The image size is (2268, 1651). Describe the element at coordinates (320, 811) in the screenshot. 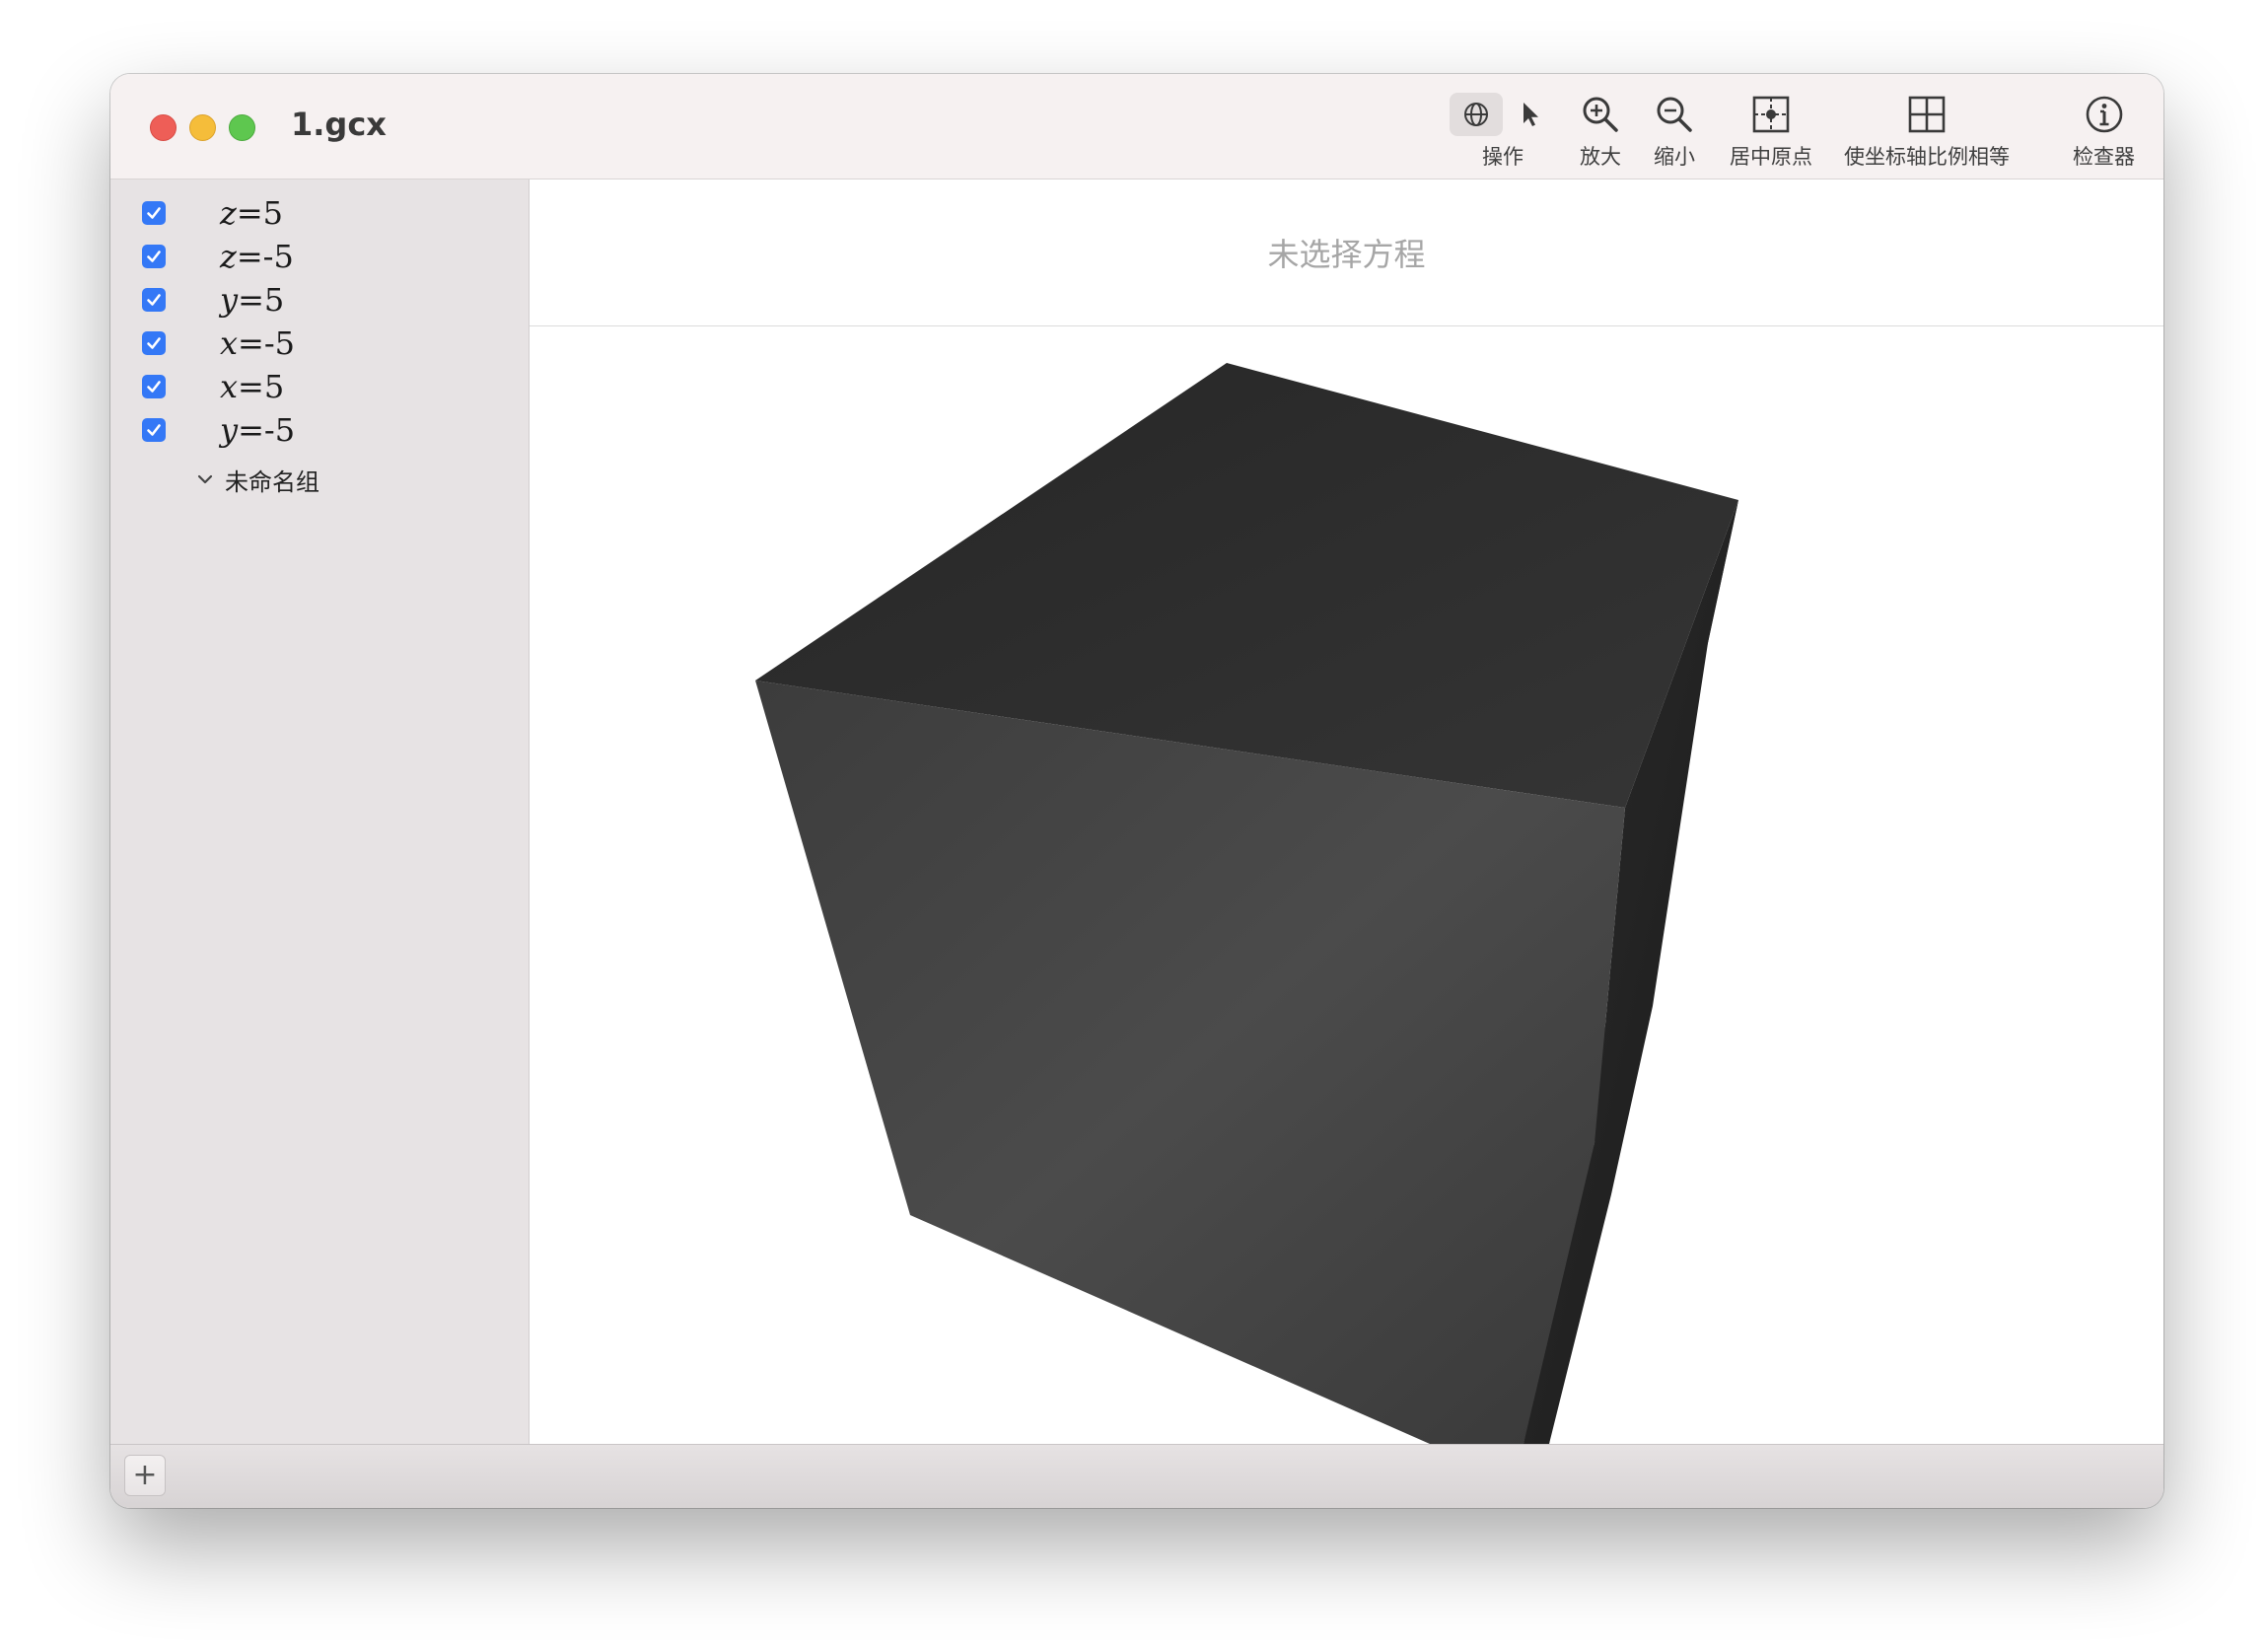

I see `equation-sidebar: z=5 z=-5 y=5 x=-5 x=5 y=-5 未命名组` at that location.